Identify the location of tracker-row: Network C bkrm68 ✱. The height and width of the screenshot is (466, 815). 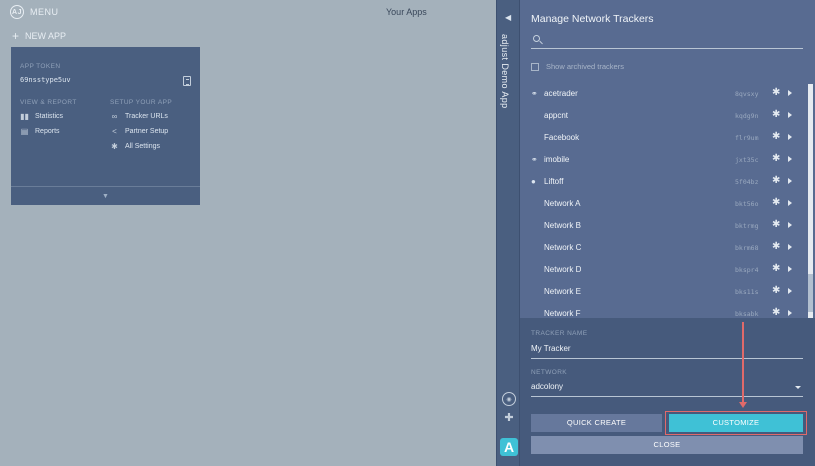
(665, 249).